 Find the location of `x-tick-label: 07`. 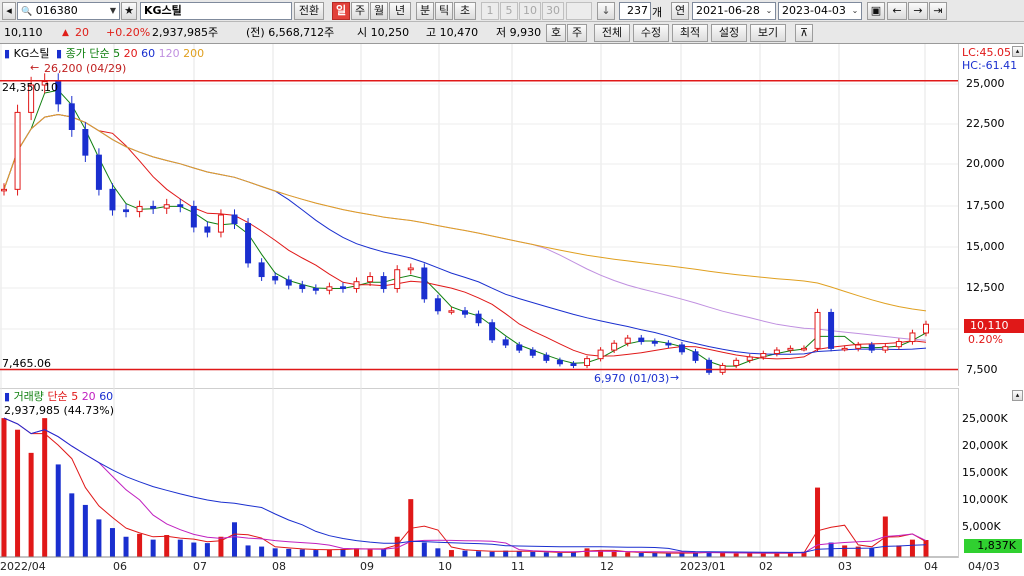

x-tick-label: 07 is located at coordinates (200, 566).